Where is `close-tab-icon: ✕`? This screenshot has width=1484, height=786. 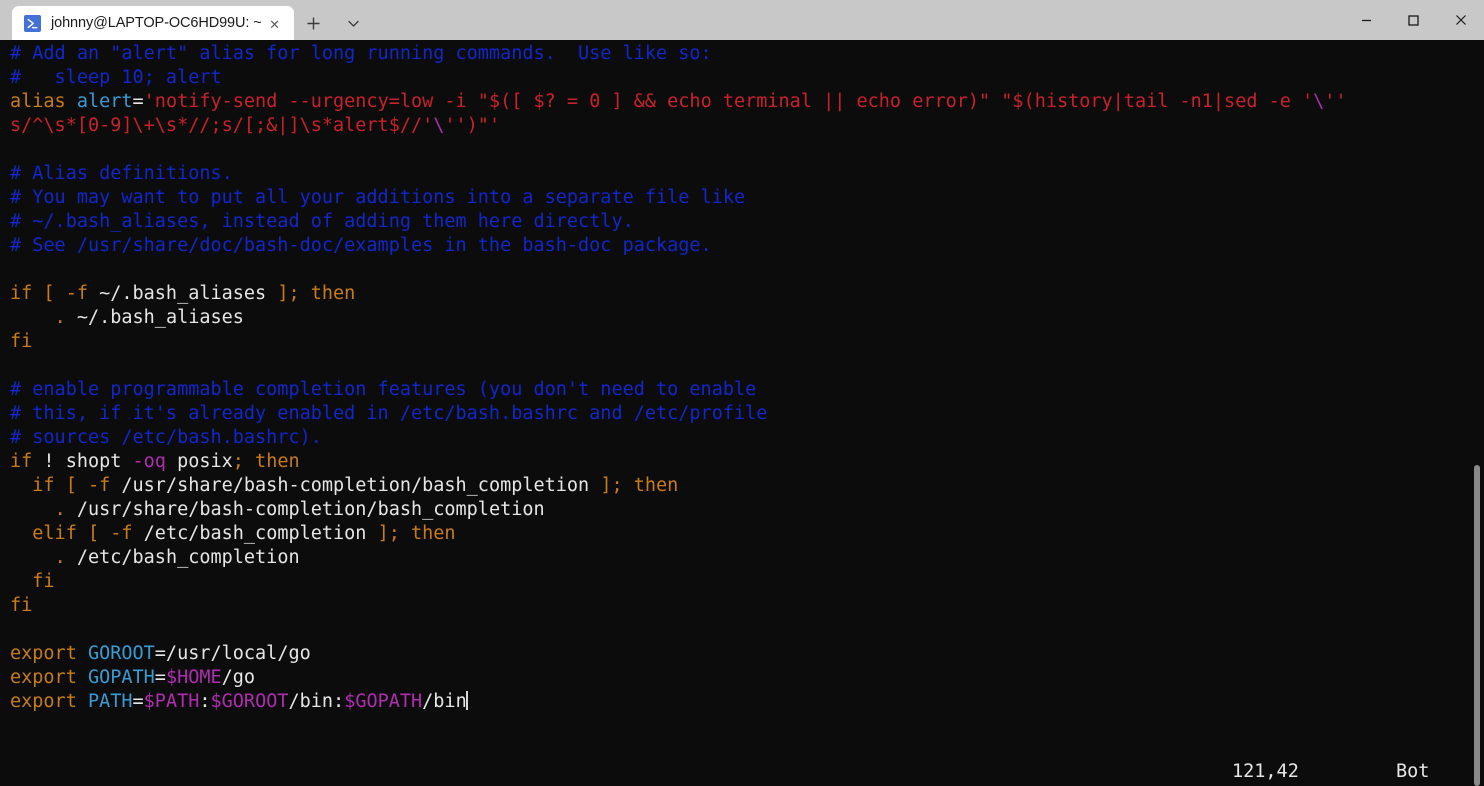
close-tab-icon: ✕ is located at coordinates (275, 23).